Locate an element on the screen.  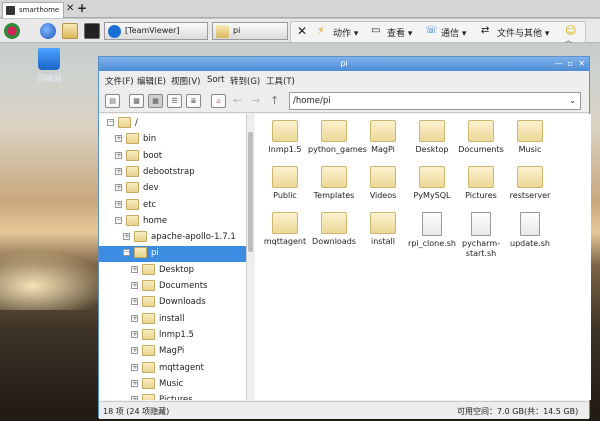
folder-item: lnmp1.5 is located at coordinates (285, 137).